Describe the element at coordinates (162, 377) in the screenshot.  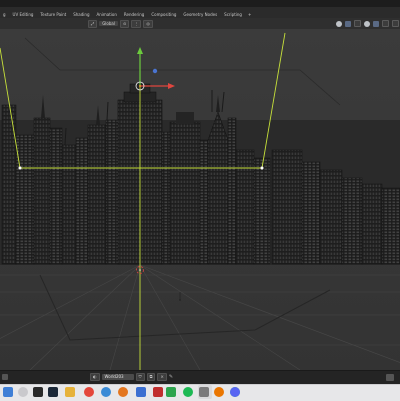
I see `x-icon: ×` at that location.